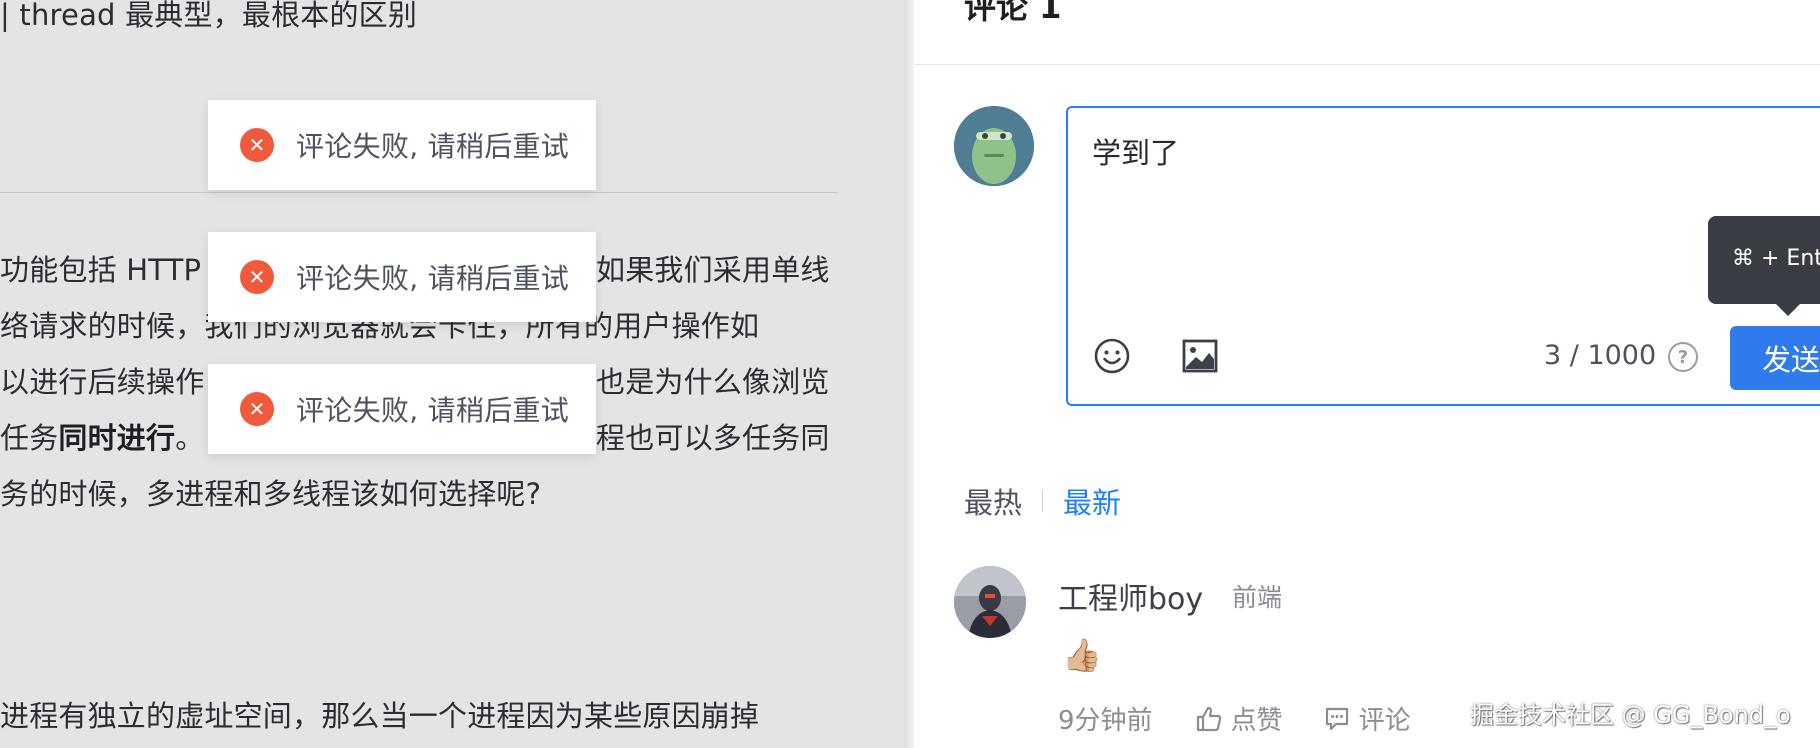  What do you see at coordinates (1200, 356) in the screenshot?
I see `image-icon` at bounding box center [1200, 356].